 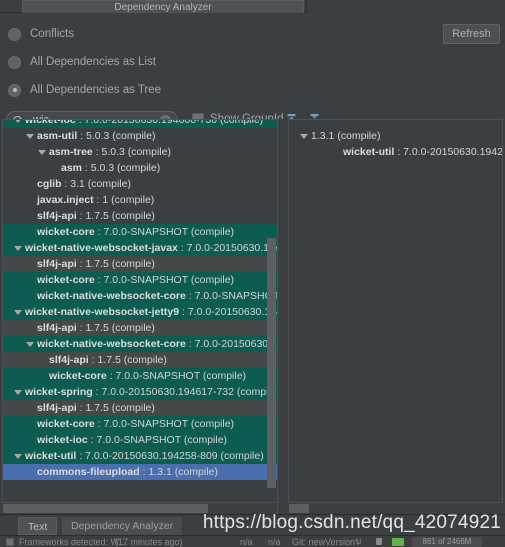 I want to click on radio-all-dependencies-as-list: All Dependencies as List, so click(x=82, y=62).